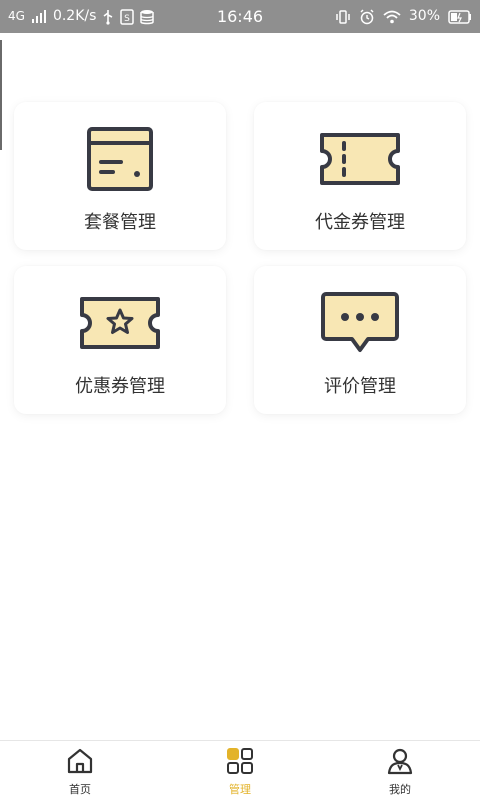 The height and width of the screenshot is (800, 480). Describe the element at coordinates (120, 222) in the screenshot. I see `card-label: 套餐管理` at that location.